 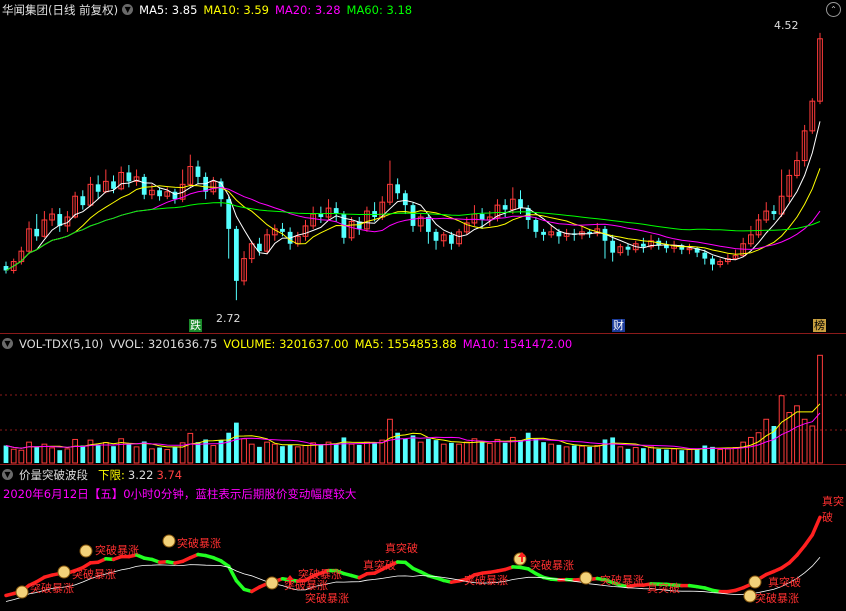 What do you see at coordinates (423, 412) in the screenshot?
I see `grid-layer` at bounding box center [423, 412].